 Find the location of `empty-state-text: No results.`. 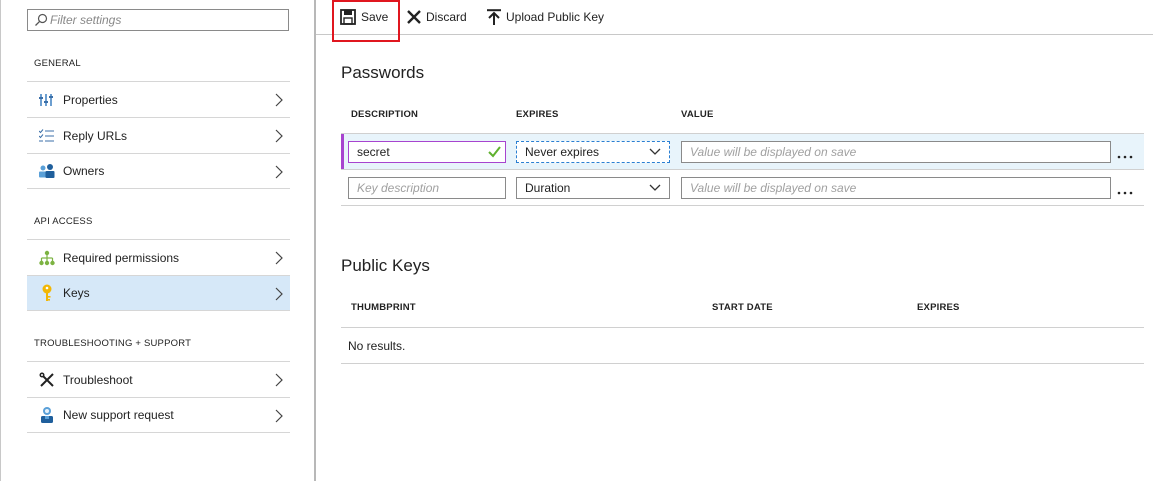

empty-state-text: No results. is located at coordinates (377, 346).